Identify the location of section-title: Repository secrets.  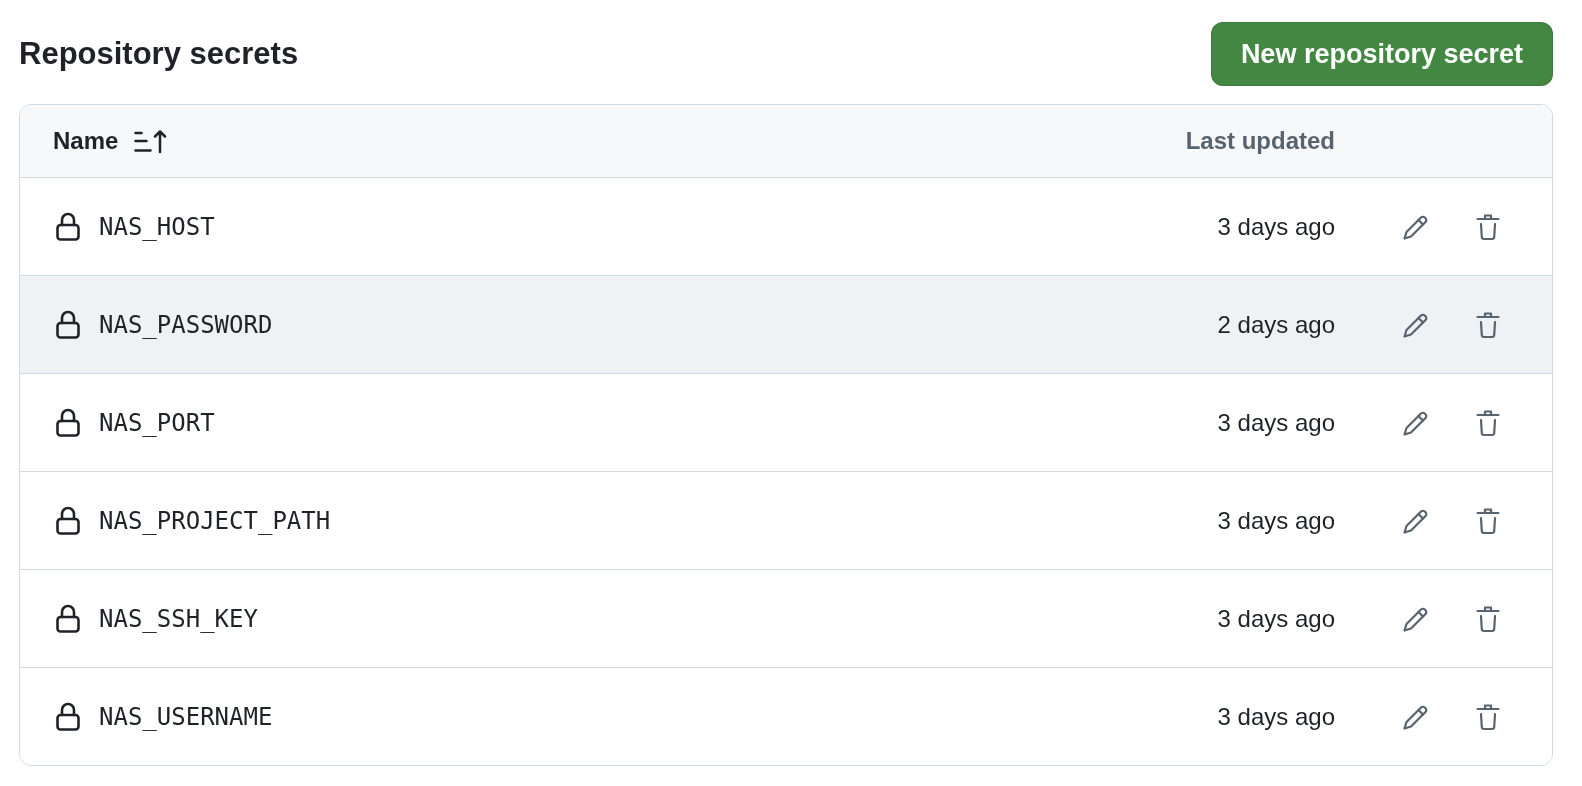
(159, 54).